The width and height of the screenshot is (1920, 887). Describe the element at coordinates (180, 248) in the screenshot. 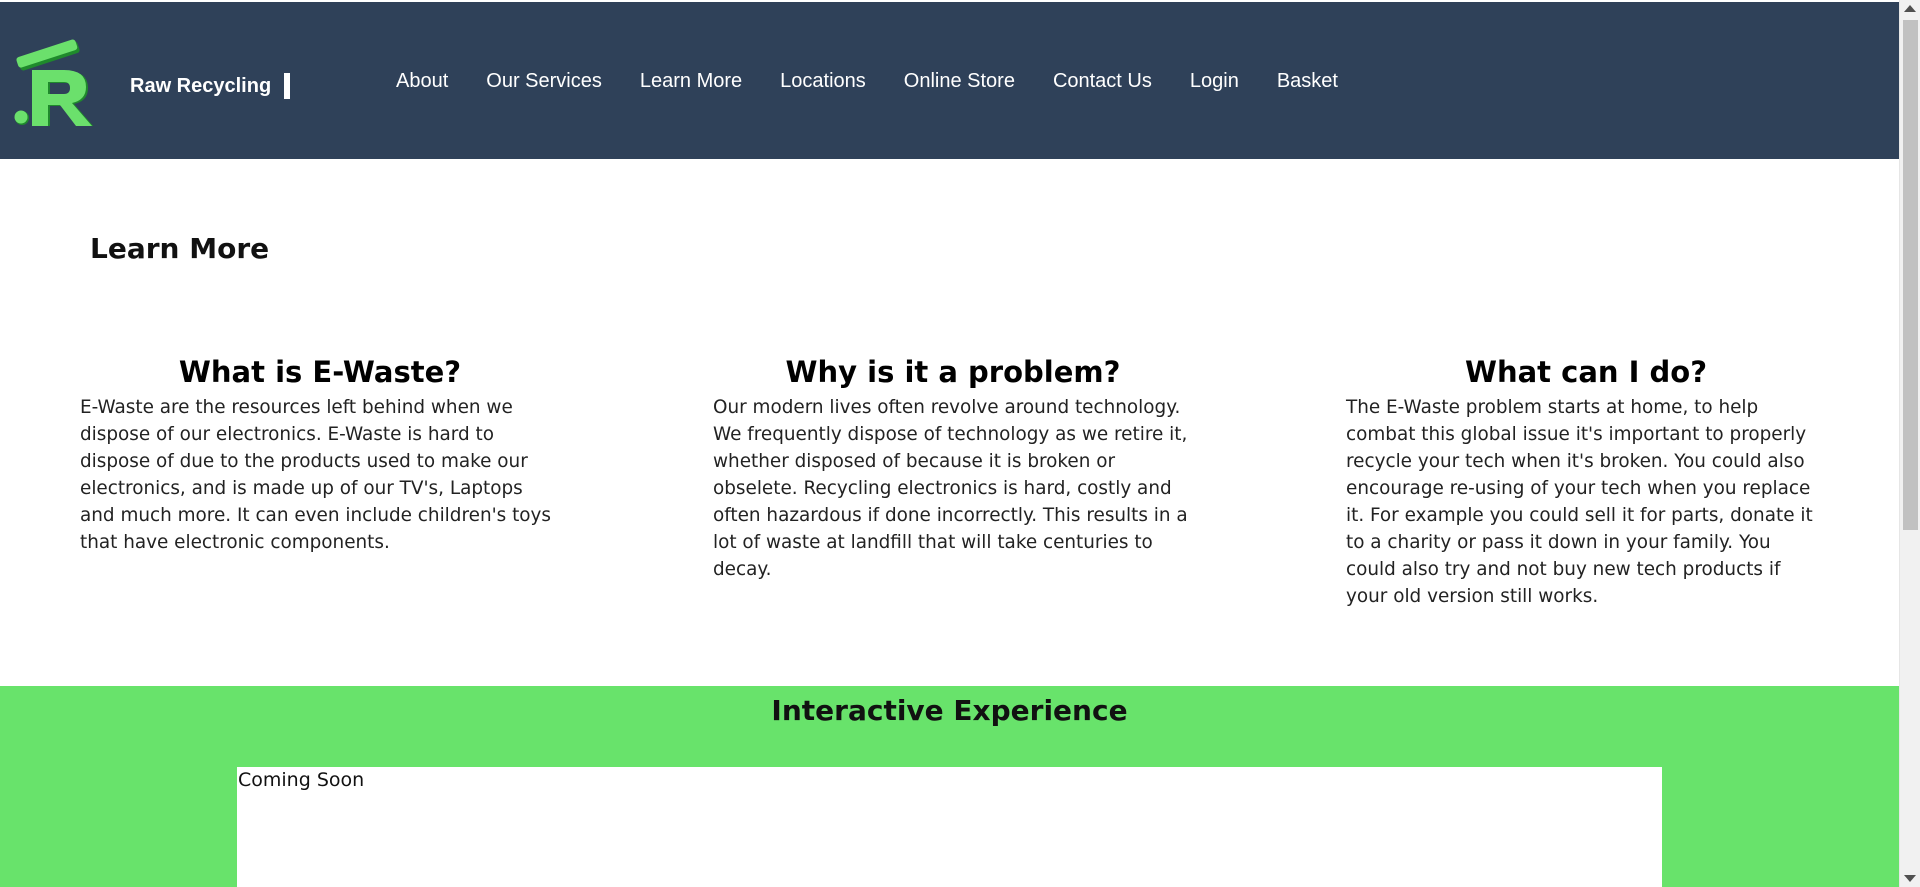

I see `page-title: Learn More` at that location.